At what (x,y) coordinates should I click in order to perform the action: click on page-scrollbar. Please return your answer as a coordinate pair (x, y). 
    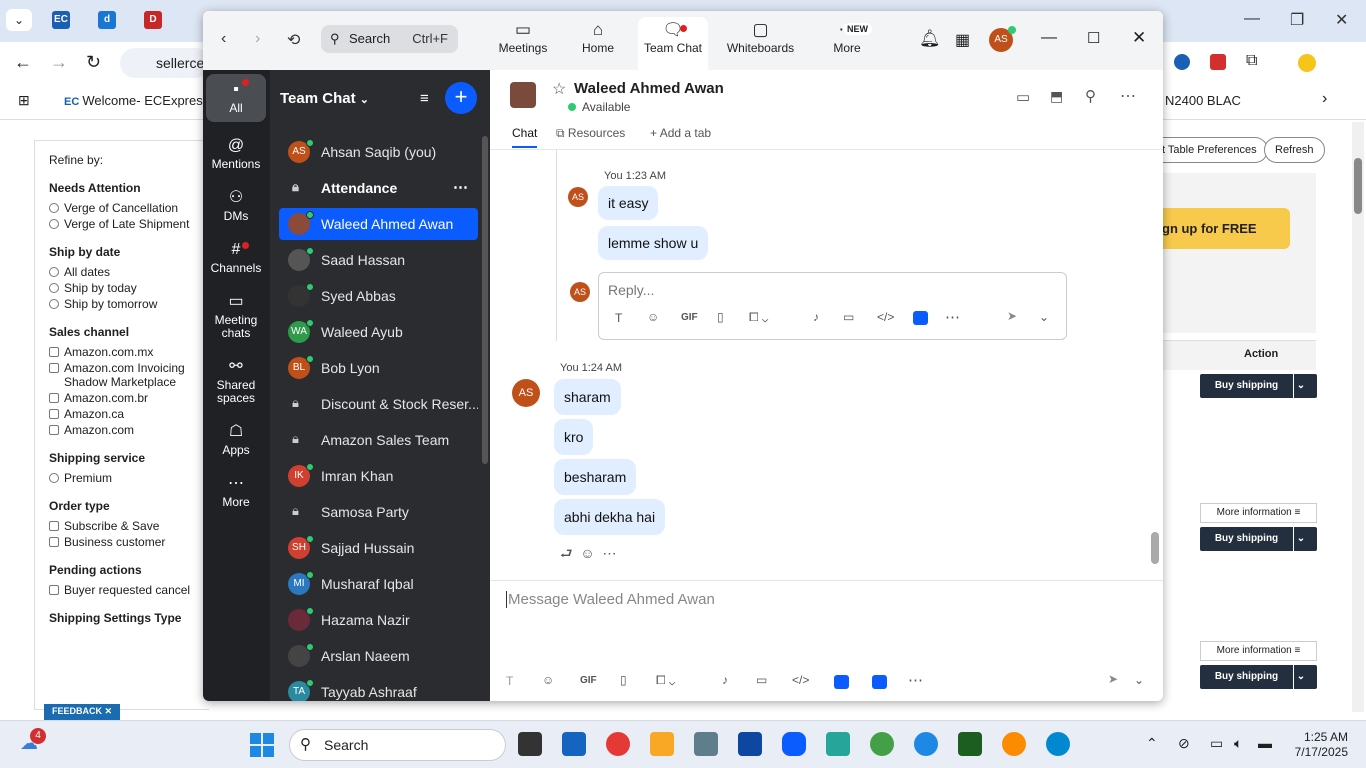
    Looking at the image, I should click on (1358, 417).